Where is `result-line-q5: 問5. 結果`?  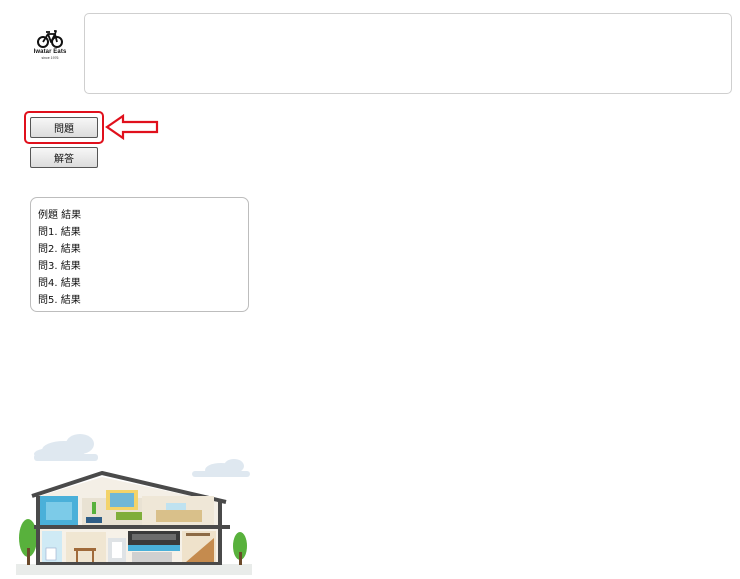 result-line-q5: 問5. 結果 is located at coordinates (59, 300).